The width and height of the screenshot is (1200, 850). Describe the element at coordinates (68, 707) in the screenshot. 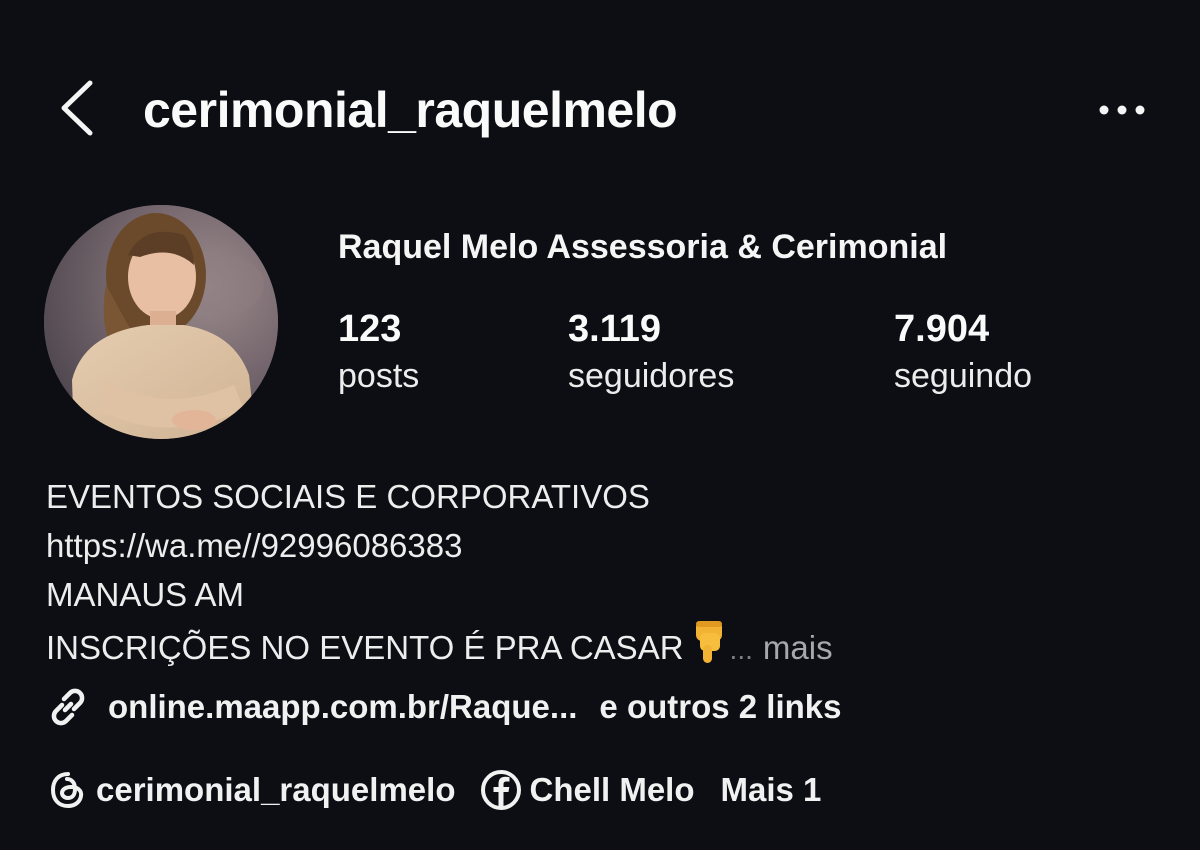

I see `link-icon` at that location.